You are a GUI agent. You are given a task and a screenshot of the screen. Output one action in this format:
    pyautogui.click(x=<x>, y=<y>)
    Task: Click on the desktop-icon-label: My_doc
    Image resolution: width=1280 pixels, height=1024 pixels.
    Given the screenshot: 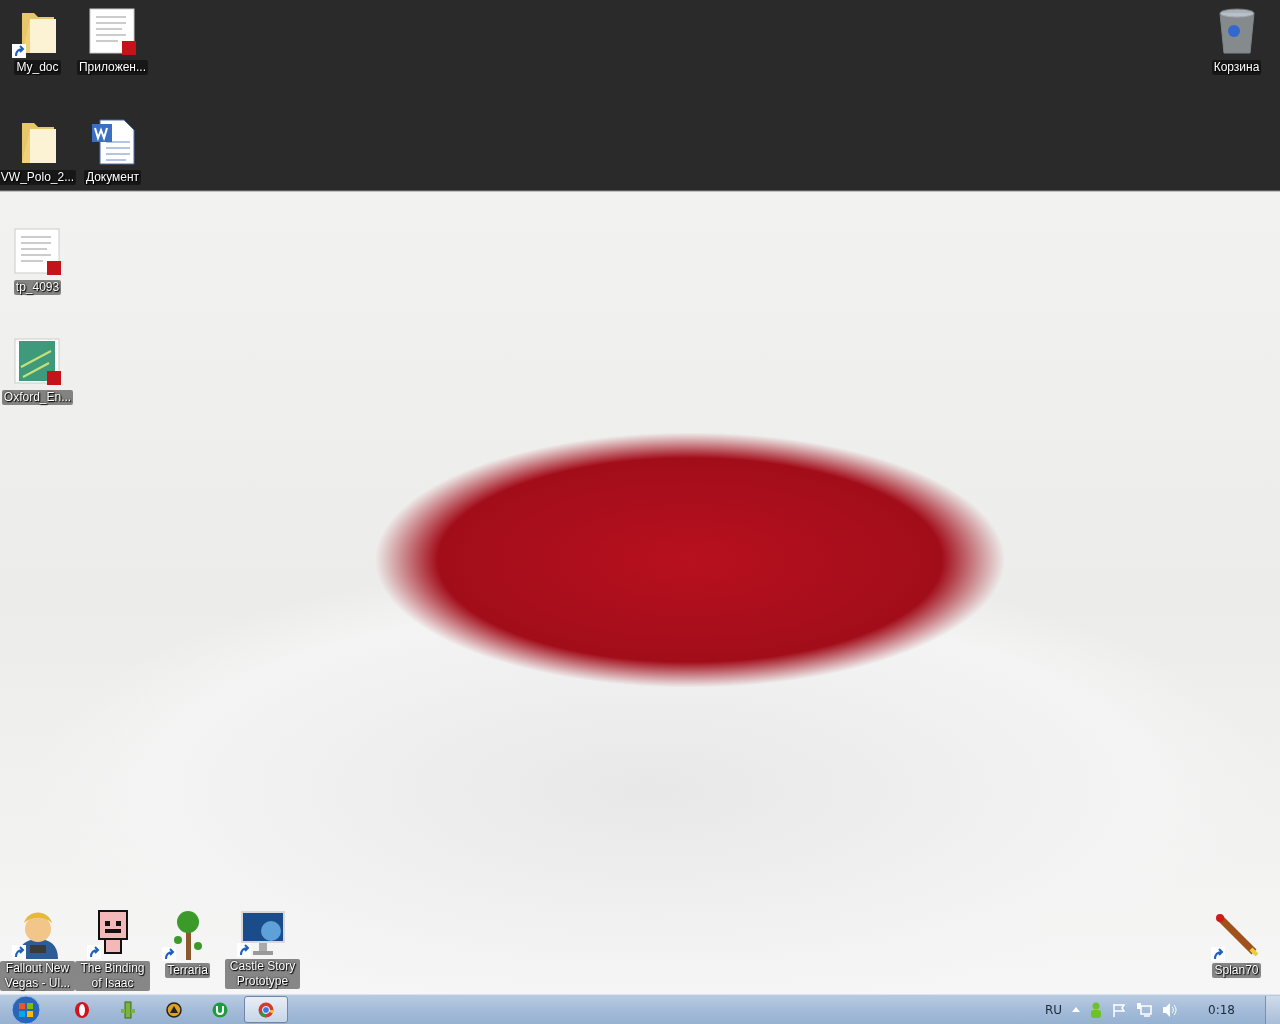 What is the action you would take?
    pyautogui.click(x=37, y=67)
    